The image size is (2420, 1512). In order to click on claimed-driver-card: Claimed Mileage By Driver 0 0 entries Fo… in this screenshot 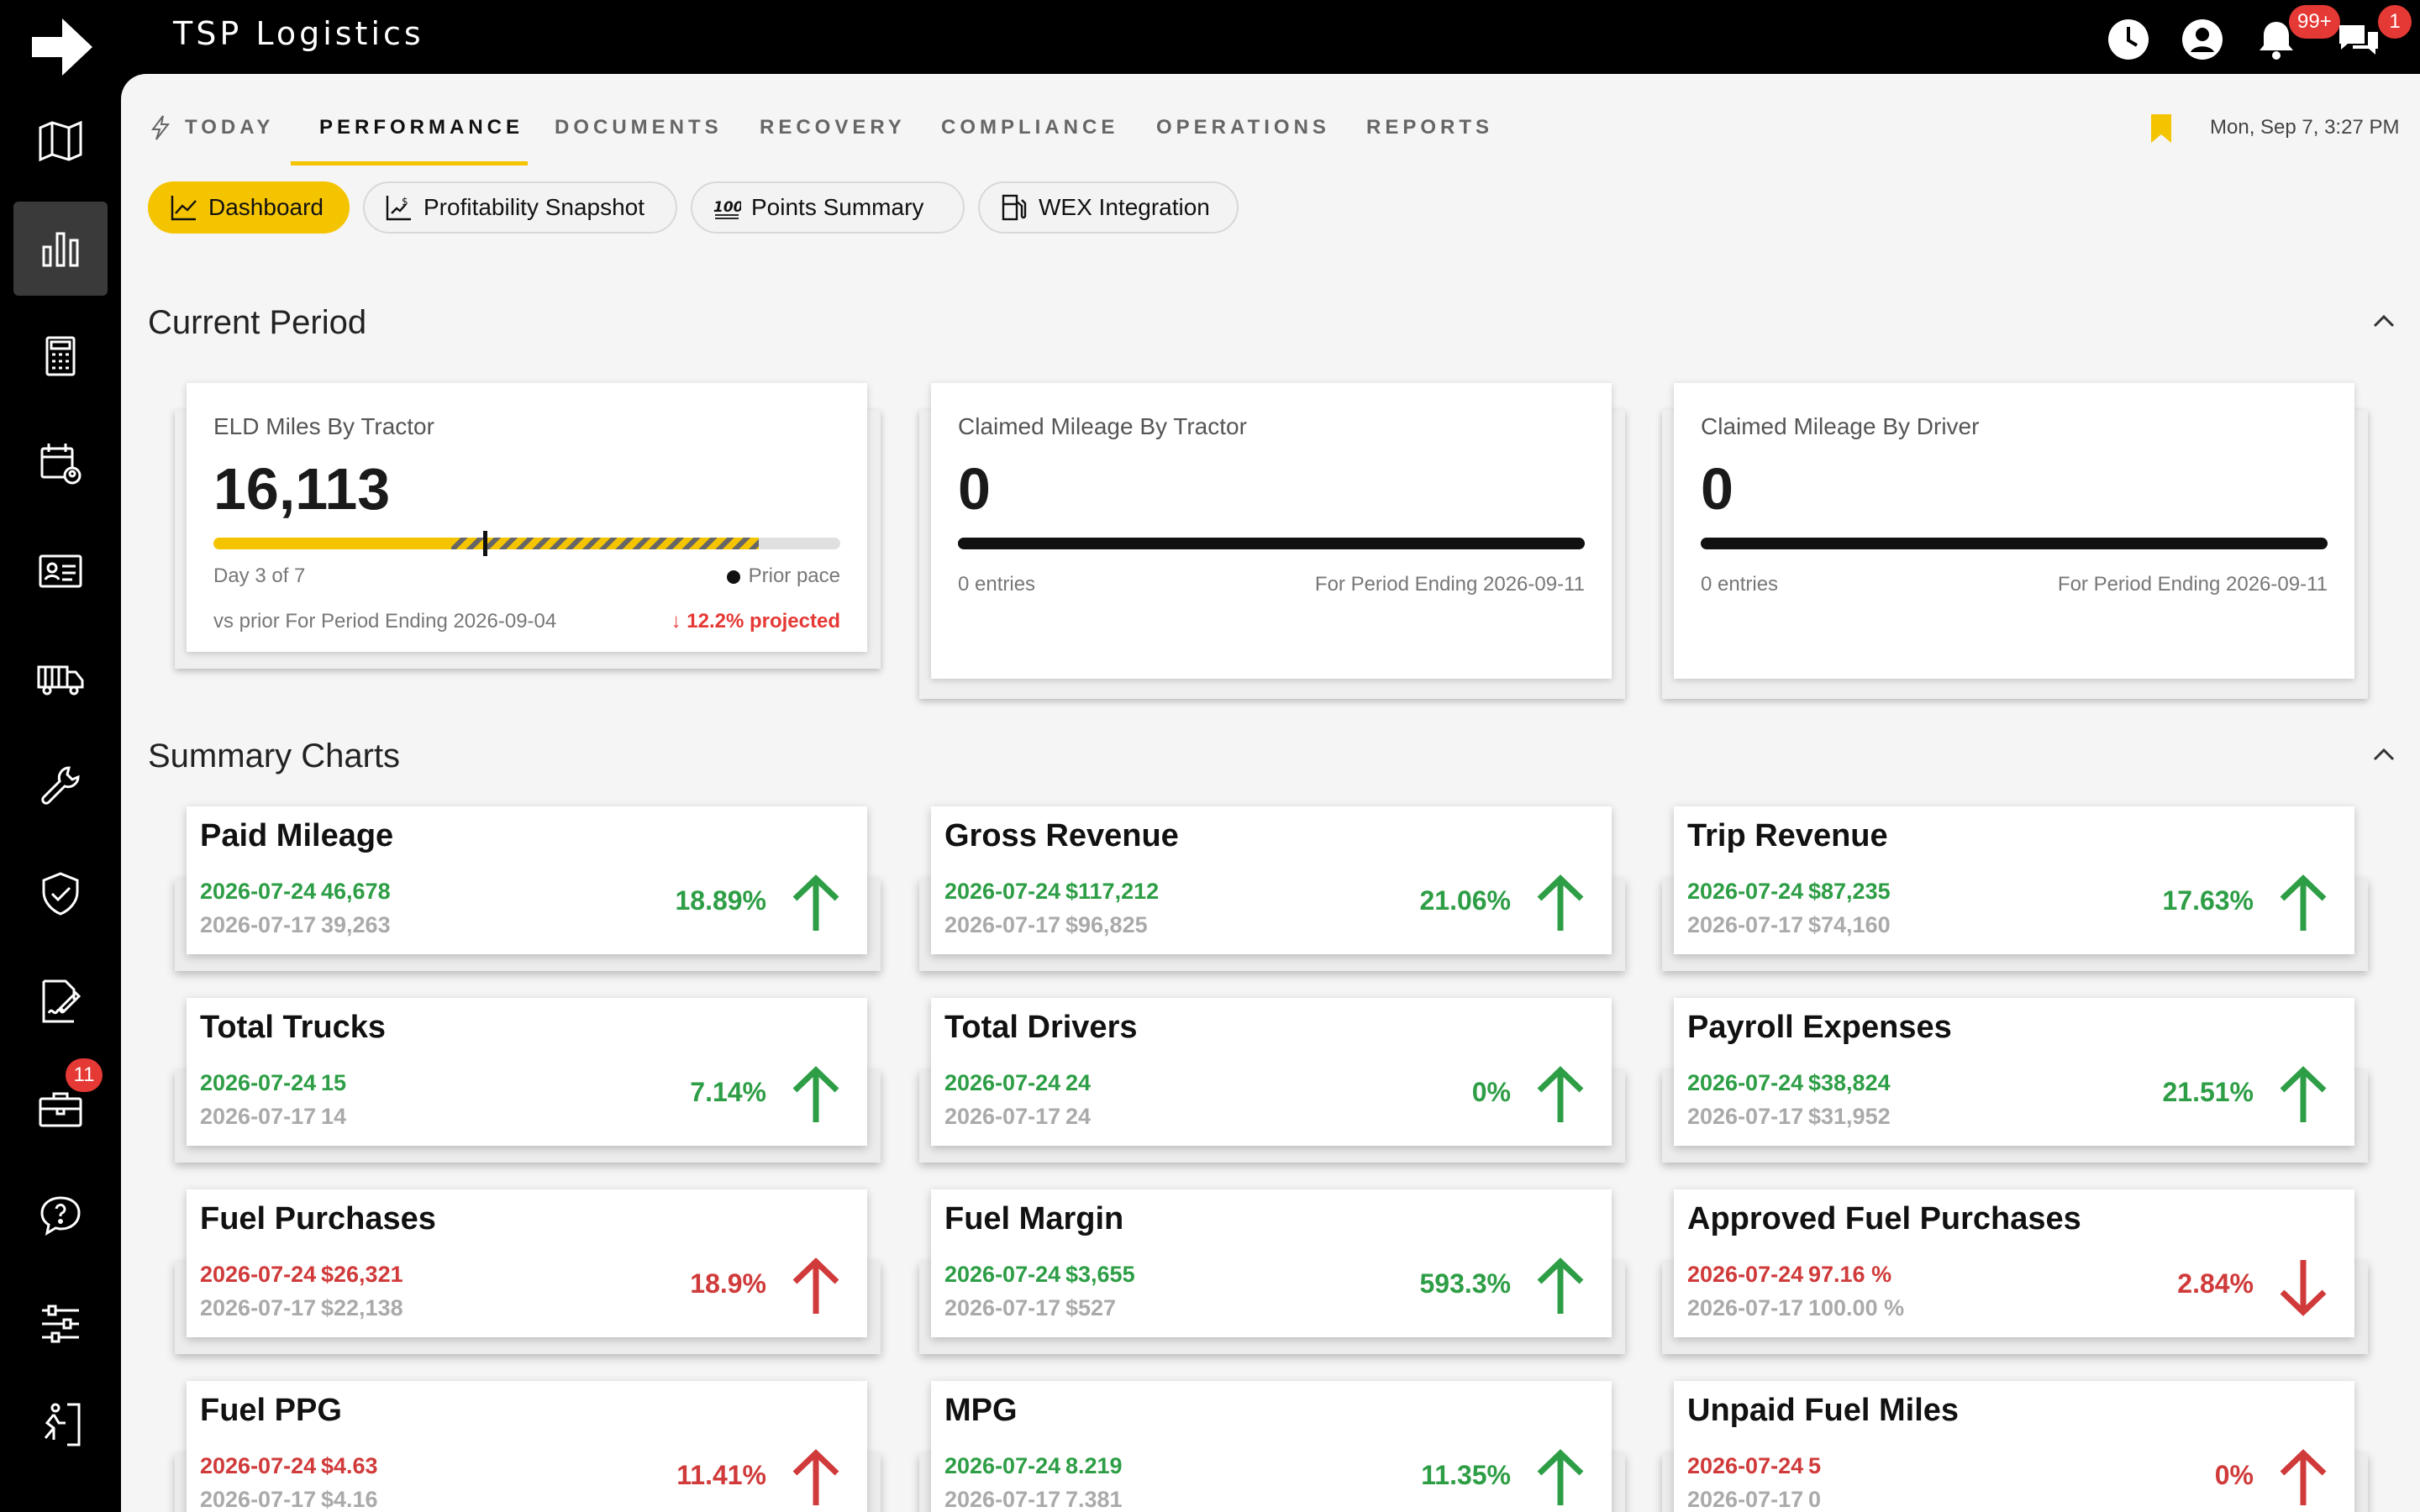, I will do `click(2014, 531)`.